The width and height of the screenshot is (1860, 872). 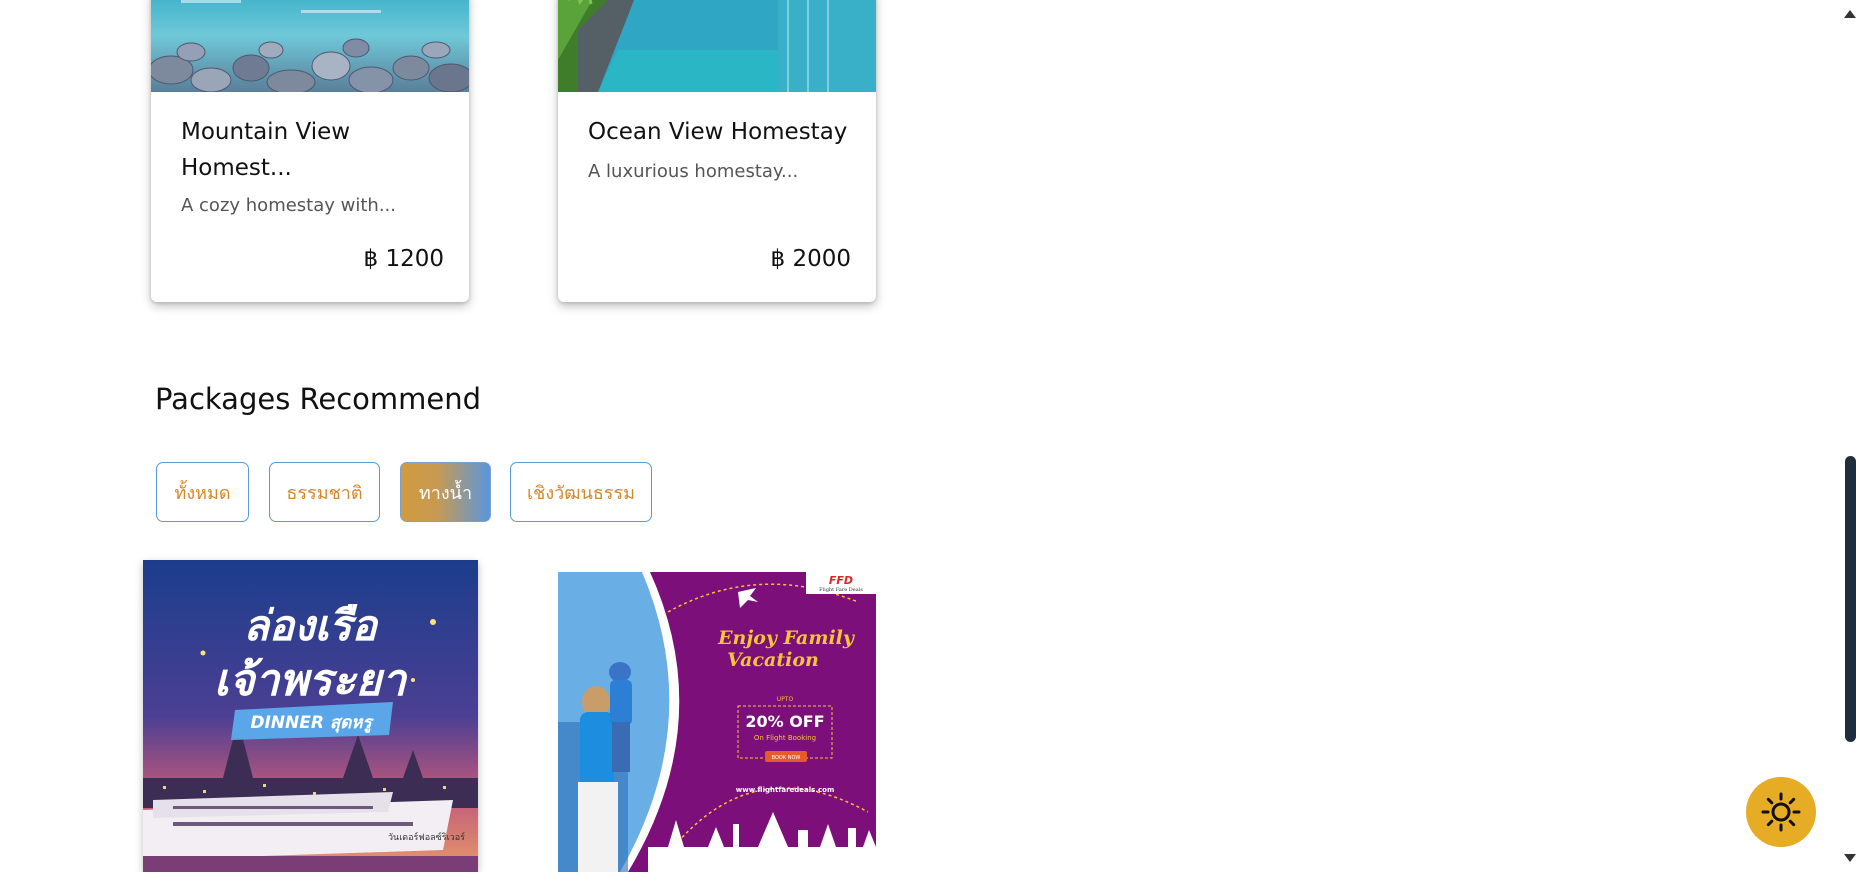 I want to click on filter-nature-button: ธรรมชาติ, so click(x=324, y=492).